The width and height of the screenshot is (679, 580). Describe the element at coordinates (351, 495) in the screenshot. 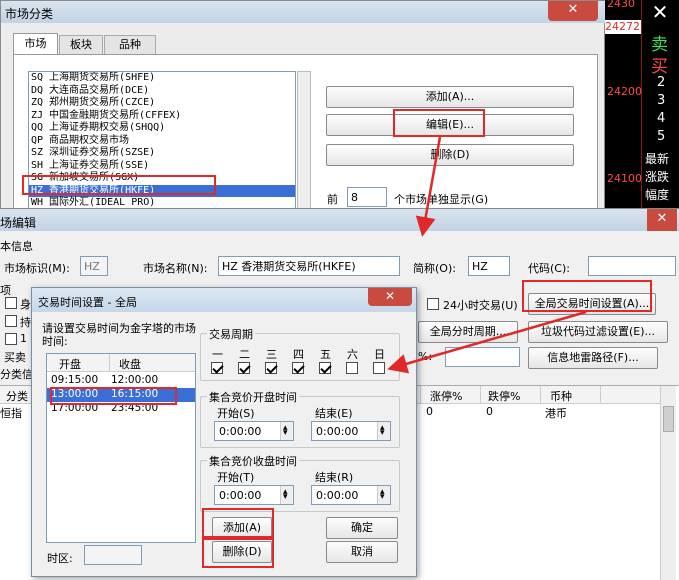

I see `close-end-spinner: 0:00:00` at that location.